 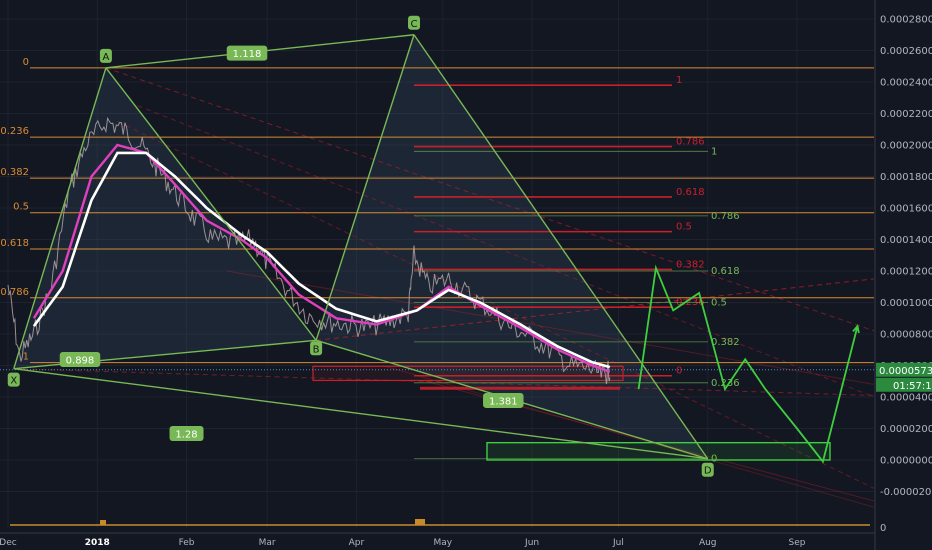 What do you see at coordinates (906, 429) in the screenshot?
I see `price-tick-label: 0.00002000` at bounding box center [906, 429].